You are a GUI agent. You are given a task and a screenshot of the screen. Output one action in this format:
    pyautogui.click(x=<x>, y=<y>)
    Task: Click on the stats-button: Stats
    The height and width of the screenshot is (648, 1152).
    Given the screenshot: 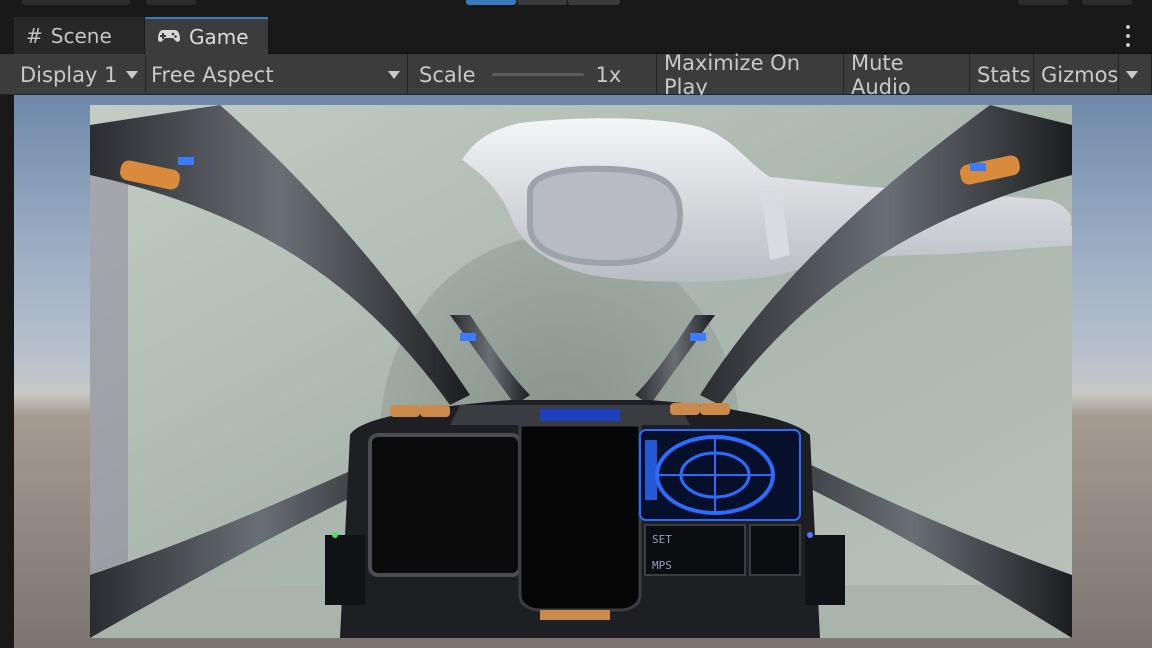 What is the action you would take?
    pyautogui.click(x=1002, y=74)
    